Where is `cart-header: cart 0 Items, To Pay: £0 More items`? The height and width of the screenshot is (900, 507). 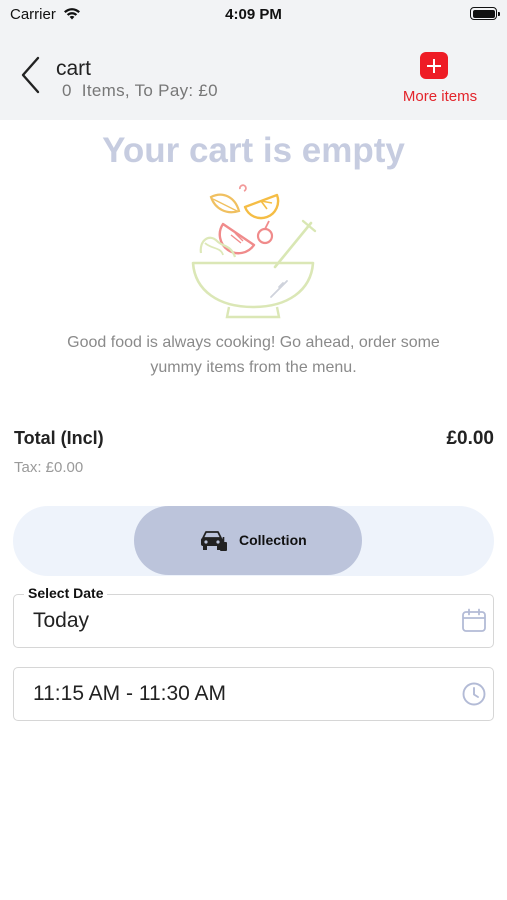 cart-header: cart 0 Items, To Pay: £0 More items is located at coordinates (253, 75).